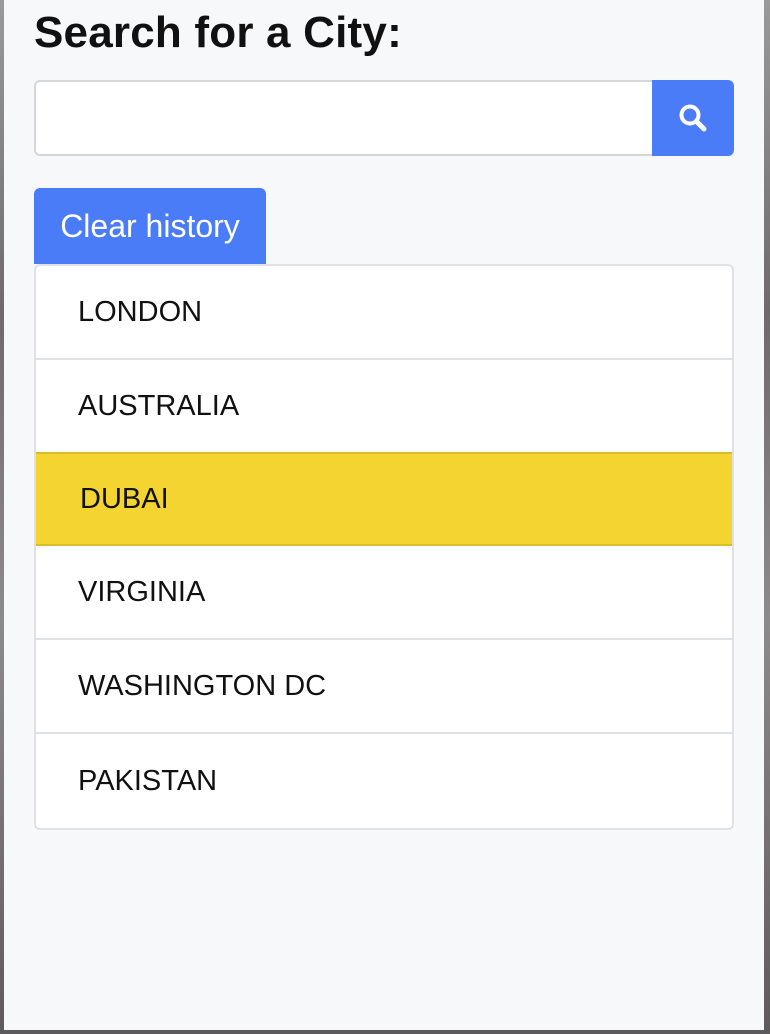 This screenshot has height=1034, width=770. I want to click on history-item-dubai: DUBAI, so click(384, 499).